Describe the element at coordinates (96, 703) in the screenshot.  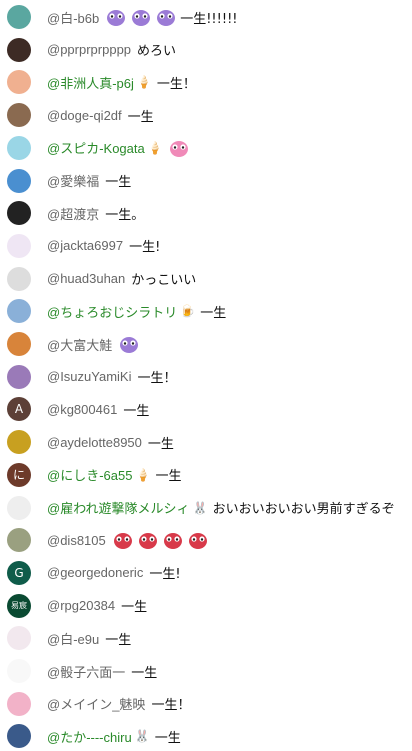
I see `author-name: @メイイン_魅映` at that location.